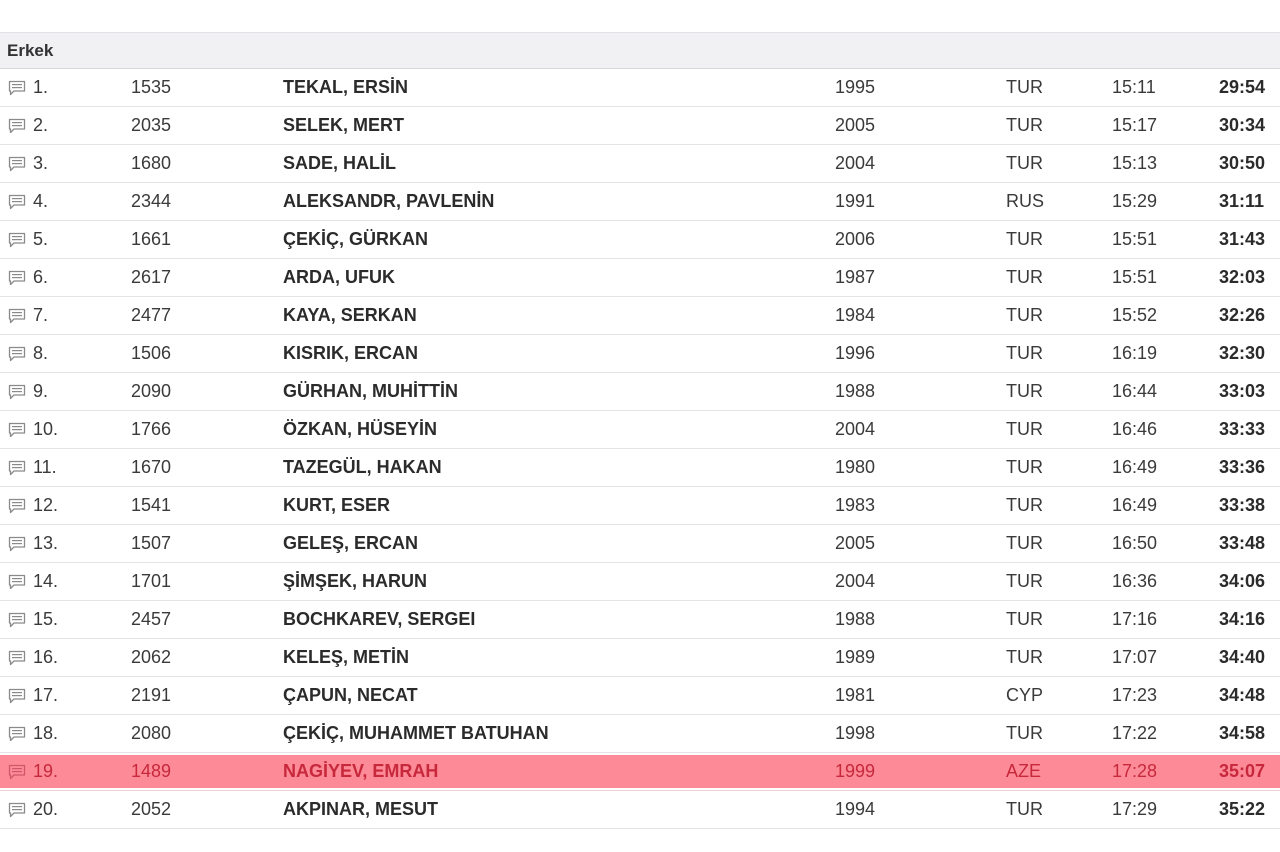 The image size is (1280, 852). Describe the element at coordinates (640, 278) in the screenshot. I see `result-row: 6. 2617 ARDA, UFUK 1987 TUR 15:51 32:03` at that location.